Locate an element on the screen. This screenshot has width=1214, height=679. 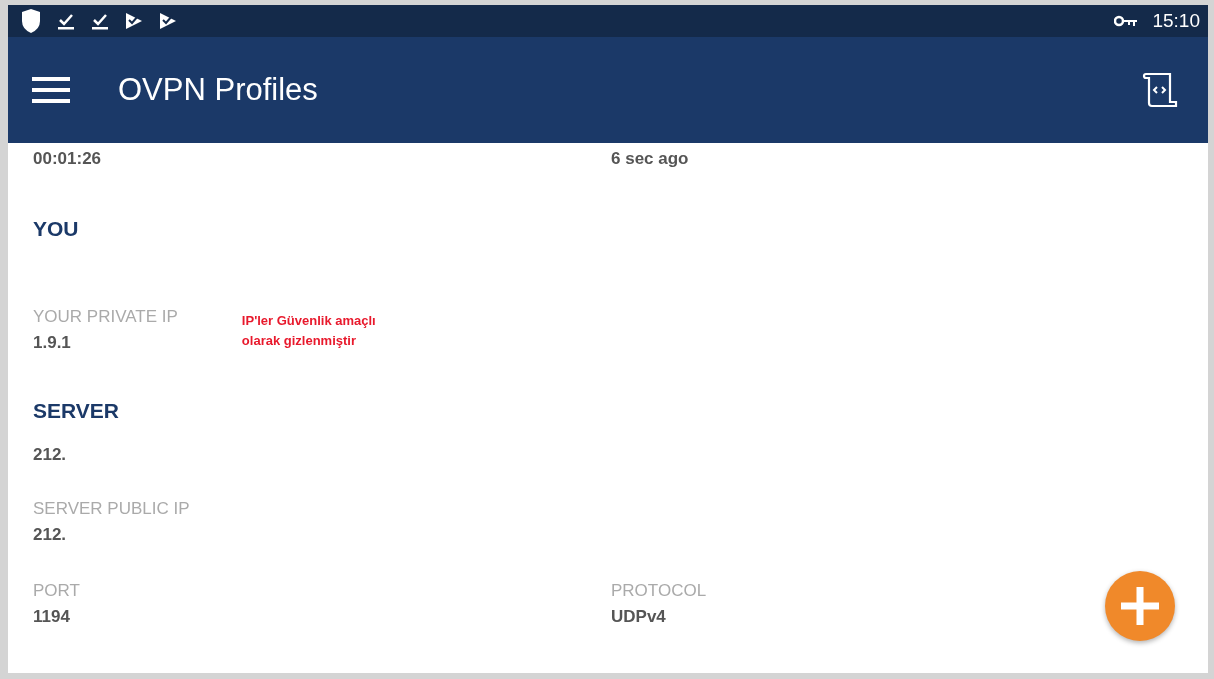
section-heading: YOU is located at coordinates (56, 229).